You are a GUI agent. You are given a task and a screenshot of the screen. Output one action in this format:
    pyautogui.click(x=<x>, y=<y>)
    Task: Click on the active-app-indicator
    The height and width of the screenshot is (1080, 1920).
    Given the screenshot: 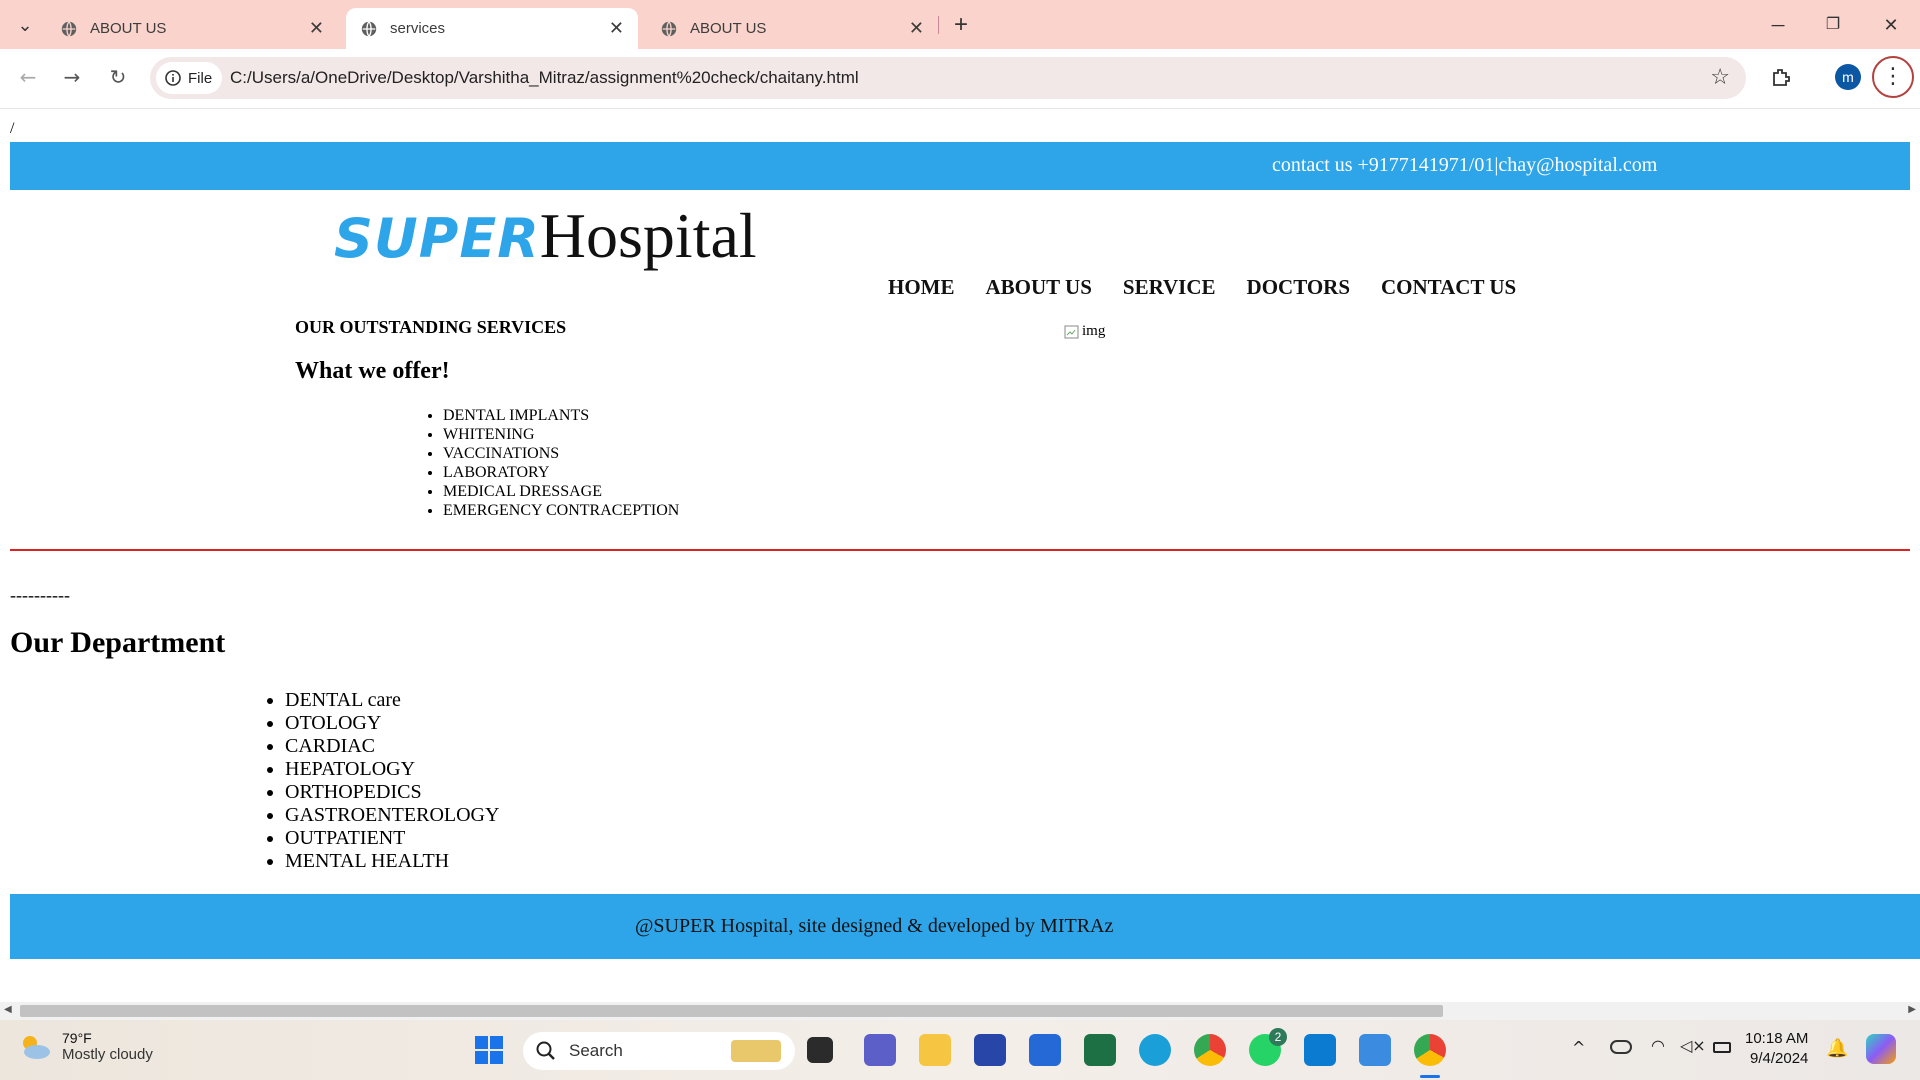 What is the action you would take?
    pyautogui.click(x=1430, y=1076)
    